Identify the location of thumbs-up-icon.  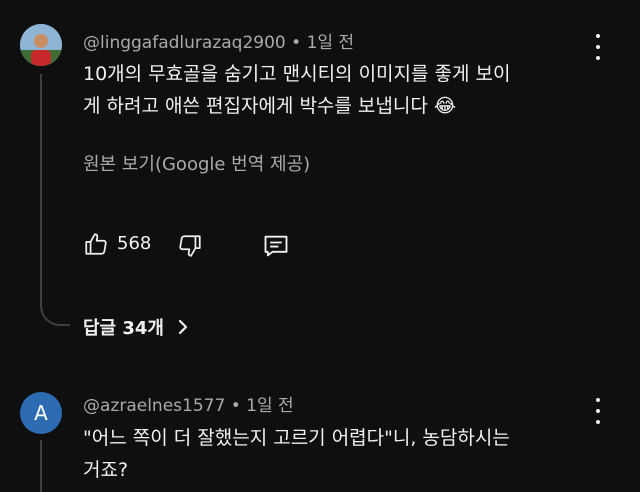
(96, 244).